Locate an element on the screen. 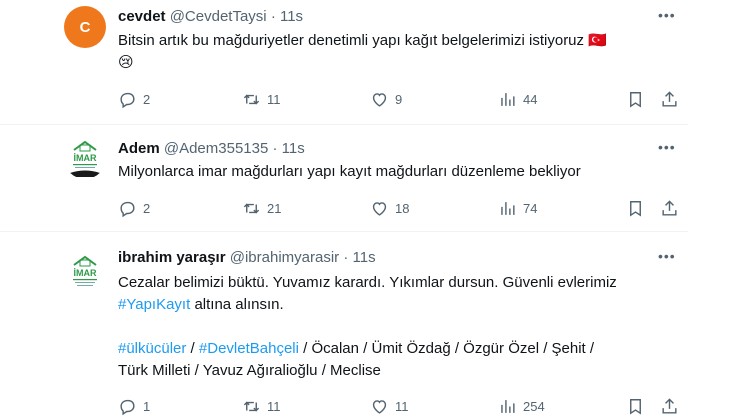 This screenshot has height=420, width=730. reply-count: 1 is located at coordinates (147, 406).